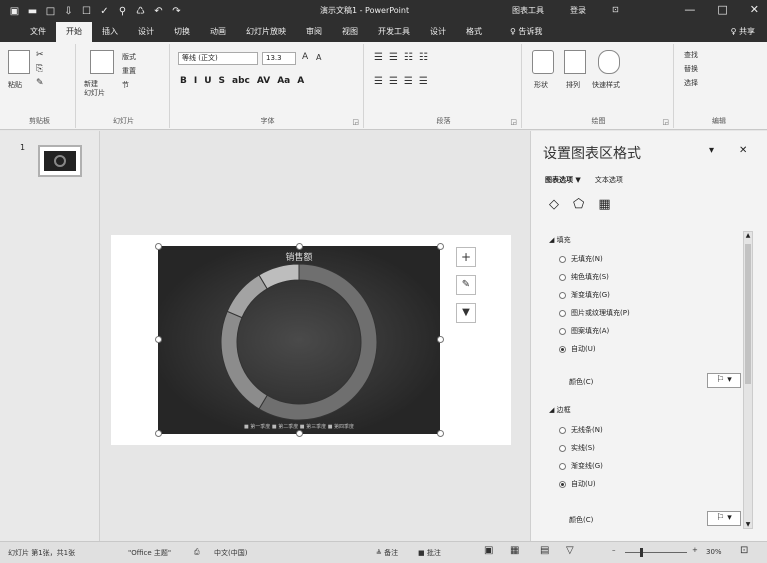  I want to click on tab-chart-options: 图表选项 ▼, so click(563, 180).